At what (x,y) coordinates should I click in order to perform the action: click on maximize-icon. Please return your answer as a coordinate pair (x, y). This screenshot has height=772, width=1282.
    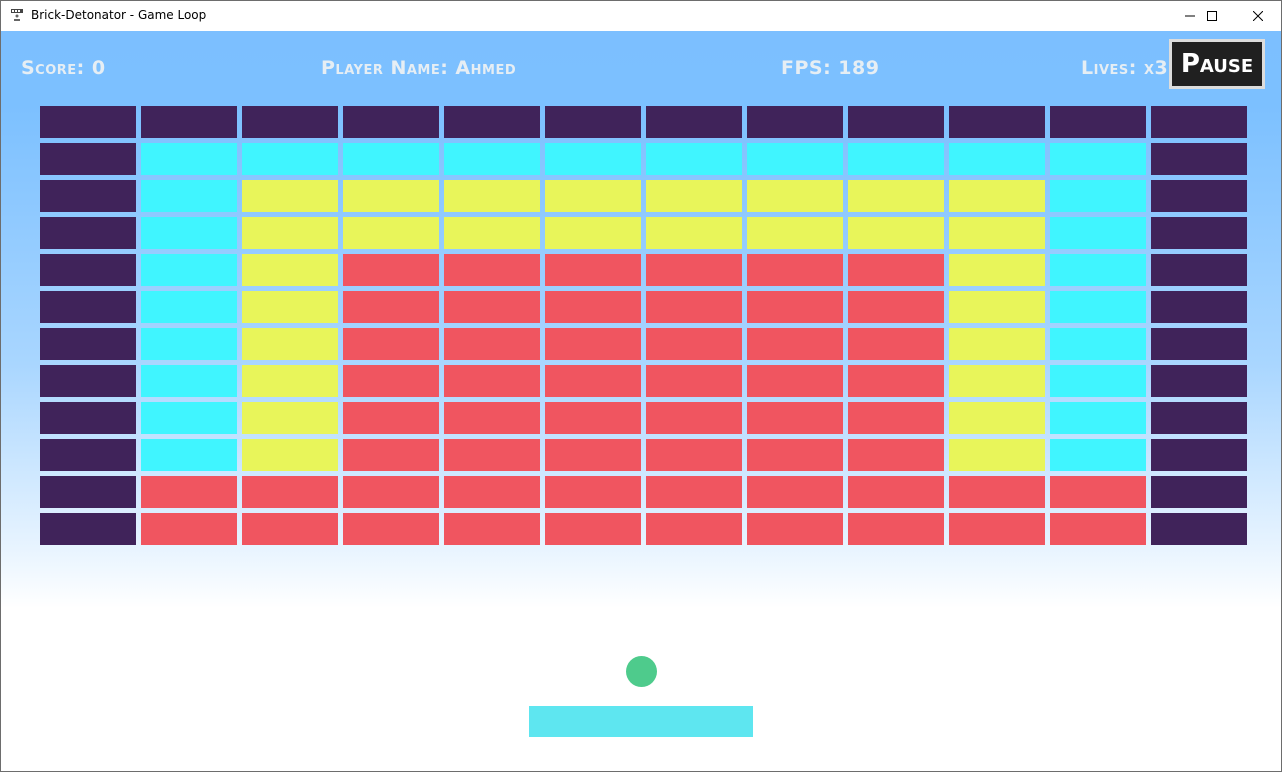
    Looking at the image, I should click on (1212, 16).